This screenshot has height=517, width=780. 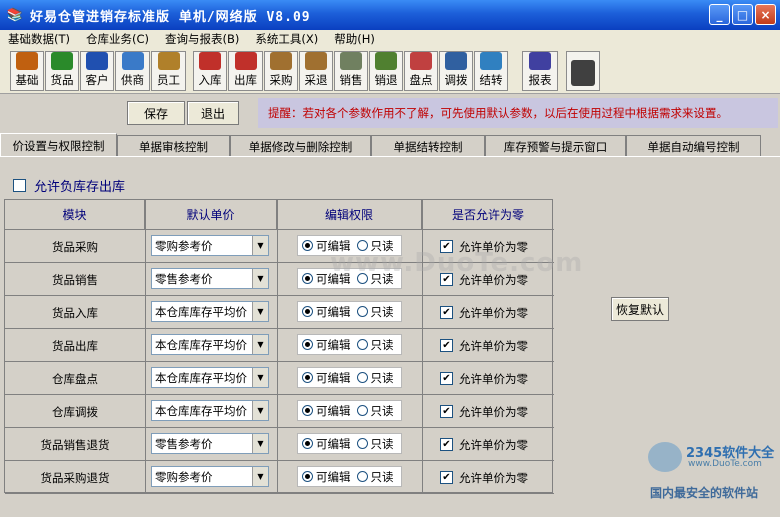 What do you see at coordinates (69, 185) in the screenshot?
I see `negative-stock-option: 允许负库存出库` at bounding box center [69, 185].